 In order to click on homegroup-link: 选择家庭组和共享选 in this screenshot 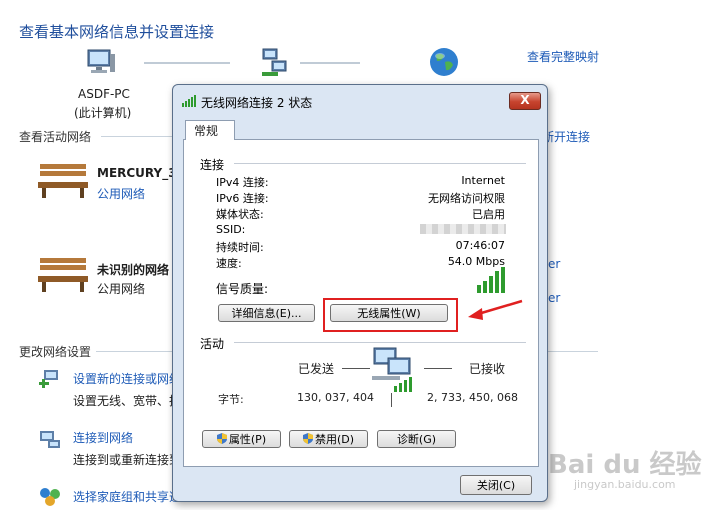, I will do `click(127, 496)`.